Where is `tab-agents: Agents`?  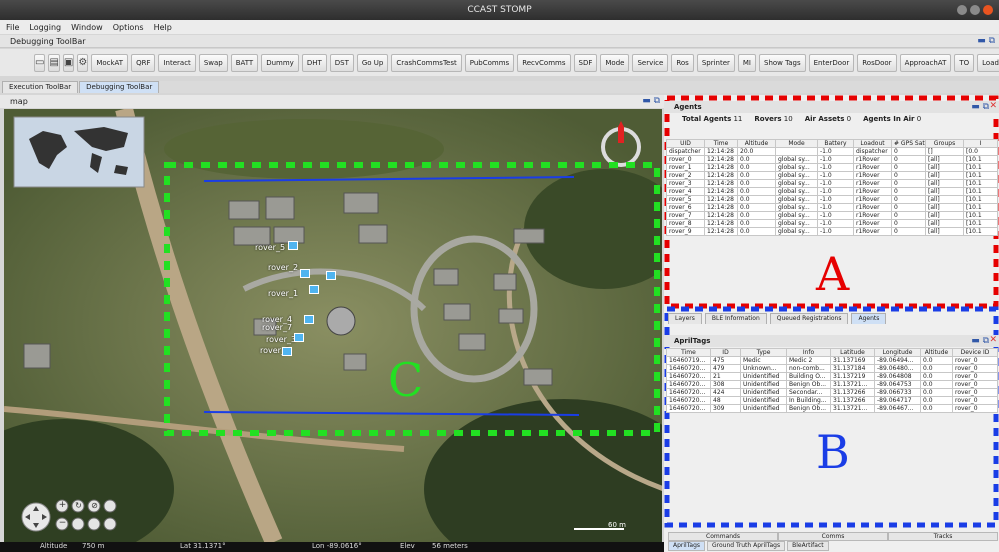 tab-agents: Agents is located at coordinates (869, 318).